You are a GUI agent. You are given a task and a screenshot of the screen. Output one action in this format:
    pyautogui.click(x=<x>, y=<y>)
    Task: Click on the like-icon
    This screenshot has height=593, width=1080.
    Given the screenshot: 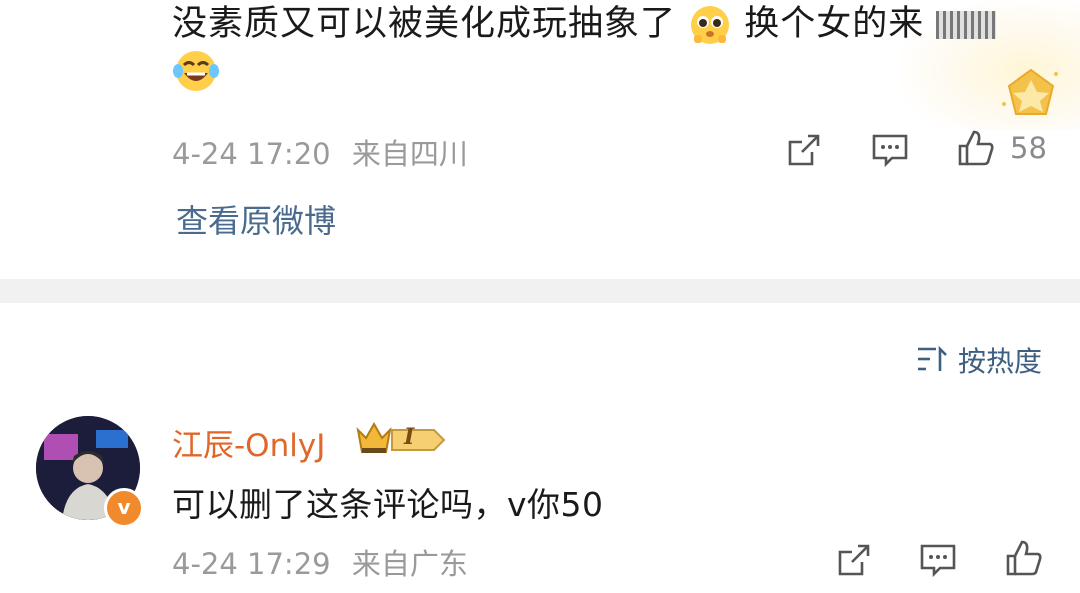 What is the action you would take?
    pyautogui.click(x=976, y=148)
    